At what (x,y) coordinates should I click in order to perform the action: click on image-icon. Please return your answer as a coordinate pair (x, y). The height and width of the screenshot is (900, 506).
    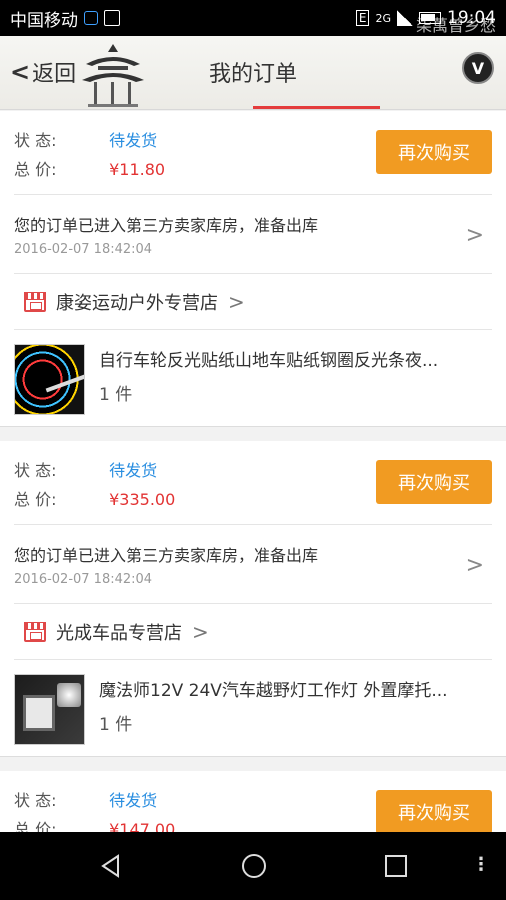
    Looking at the image, I should click on (112, 18).